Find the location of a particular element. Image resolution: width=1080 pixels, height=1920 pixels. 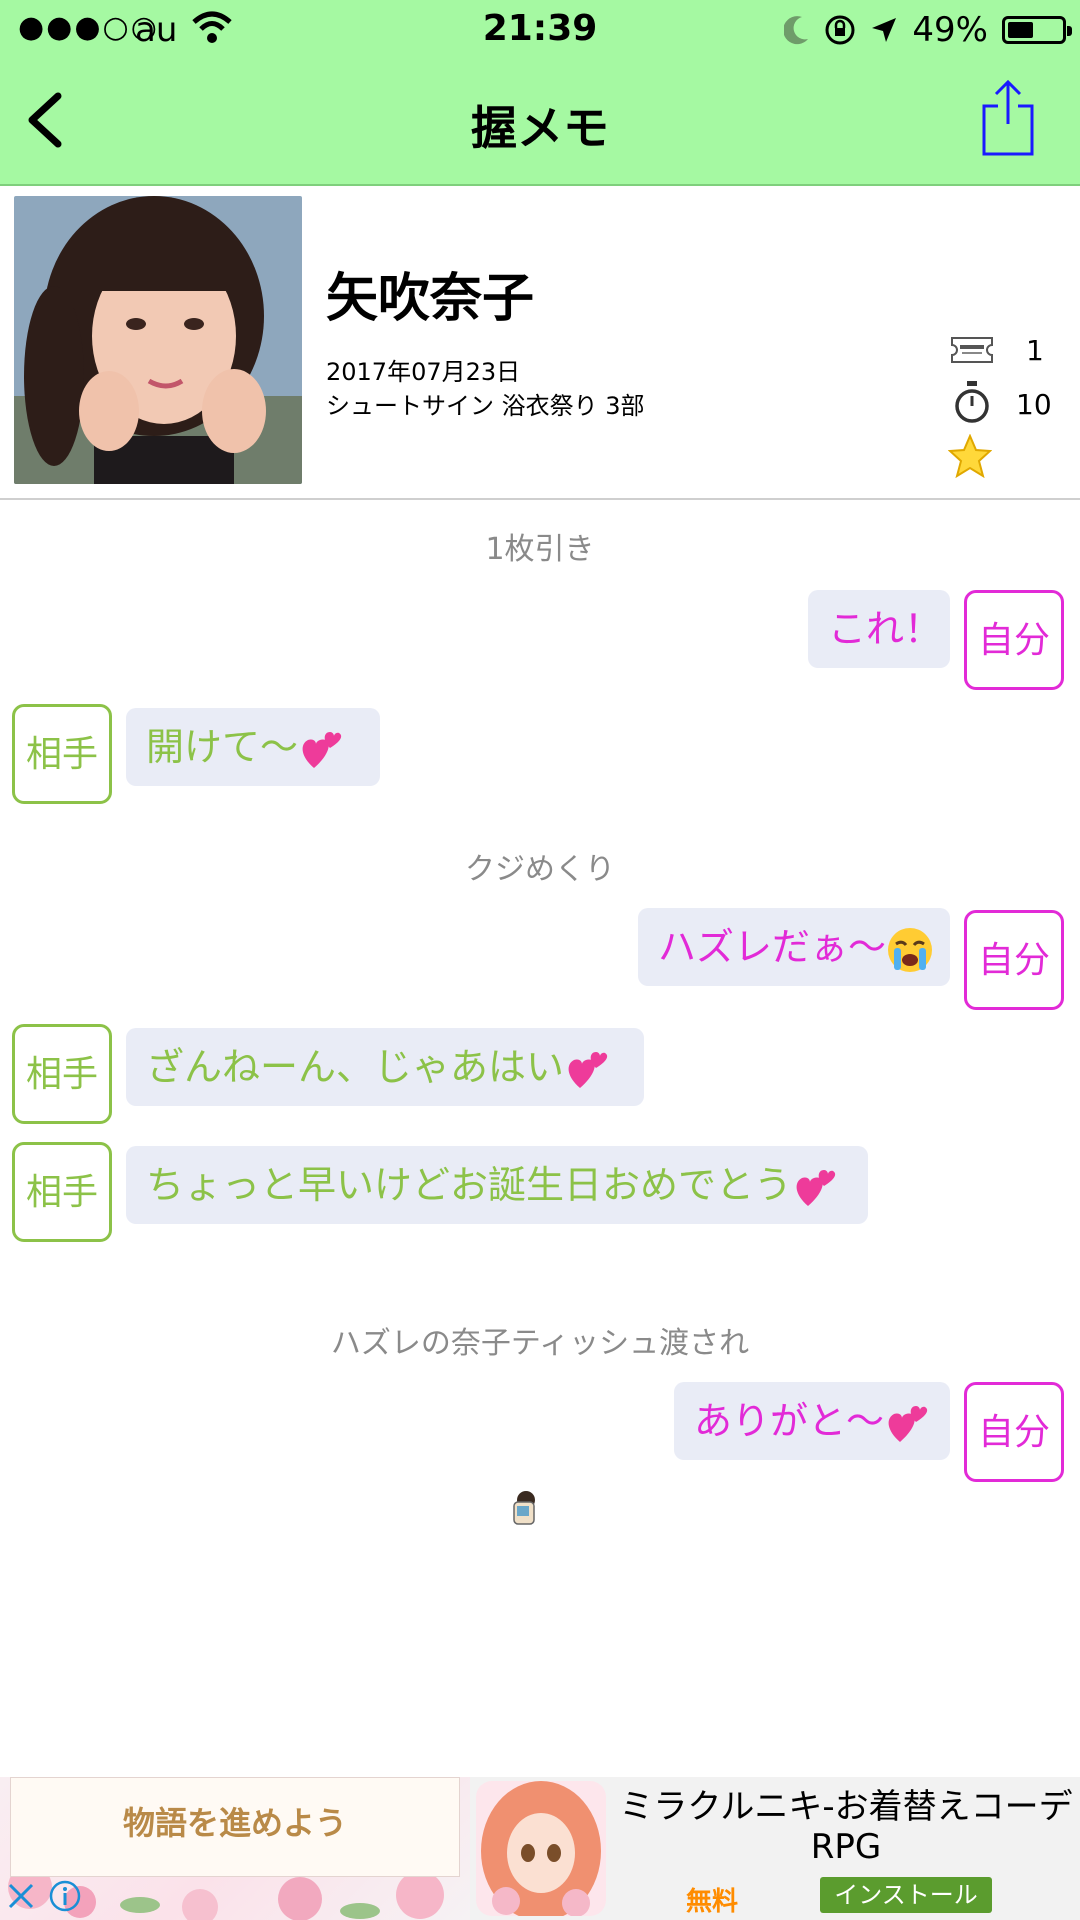

ticket-icon is located at coordinates (972, 350).